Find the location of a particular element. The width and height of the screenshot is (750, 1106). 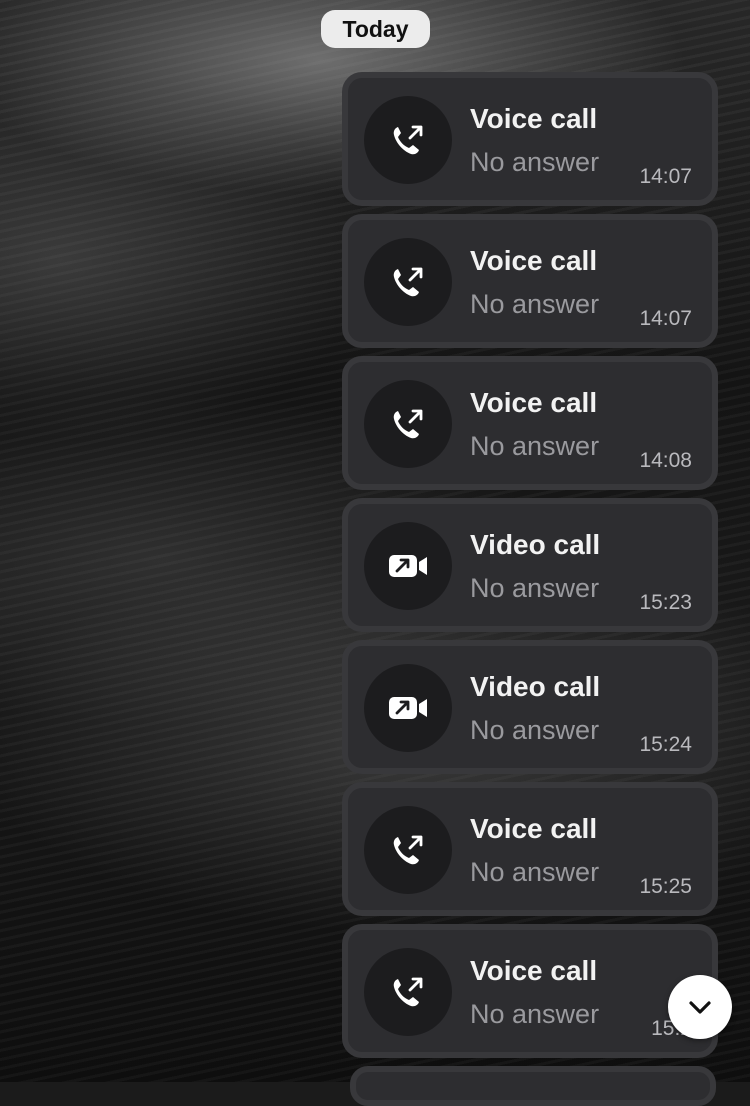

call-time: 15:23 is located at coordinates (665, 602).